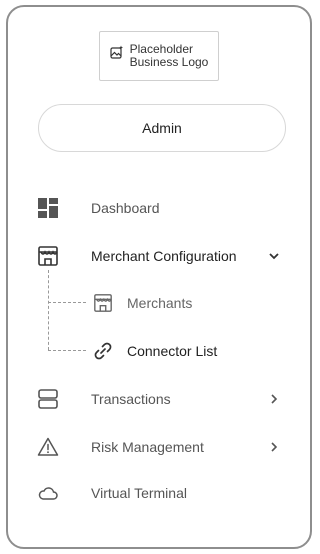  What do you see at coordinates (125, 208) in the screenshot?
I see `sidebar-item-label: Dashboard` at bounding box center [125, 208].